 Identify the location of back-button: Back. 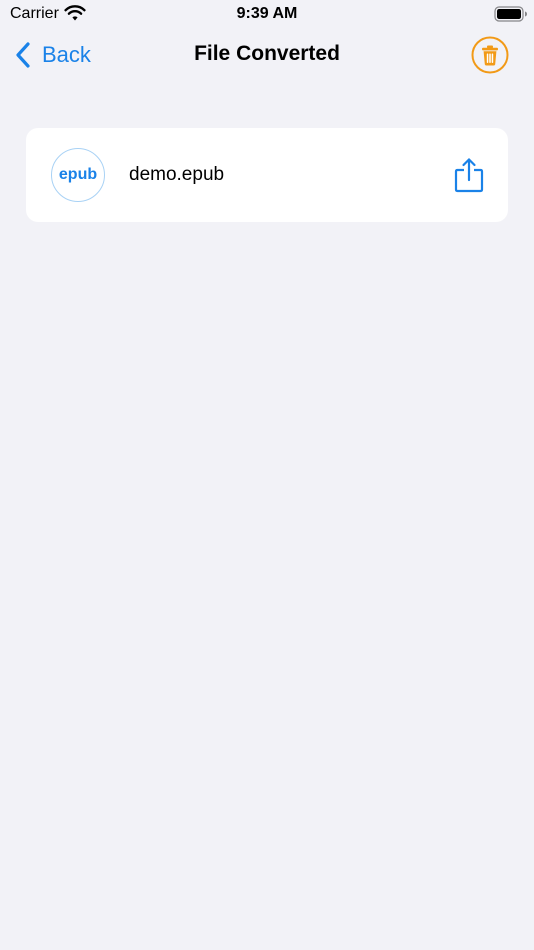
(52, 55).